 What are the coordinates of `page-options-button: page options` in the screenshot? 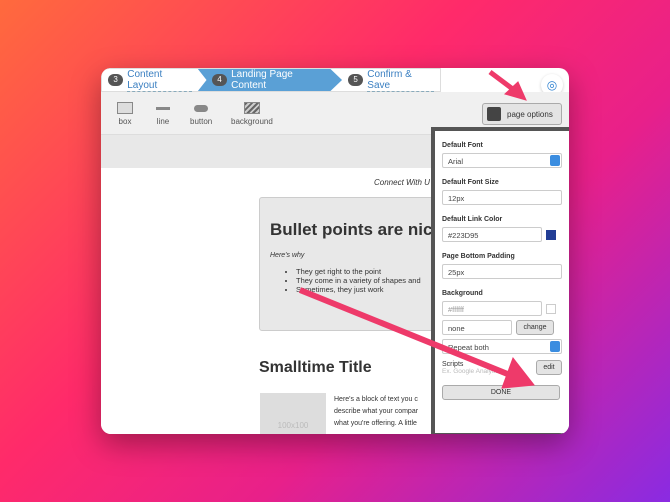 It's located at (522, 114).